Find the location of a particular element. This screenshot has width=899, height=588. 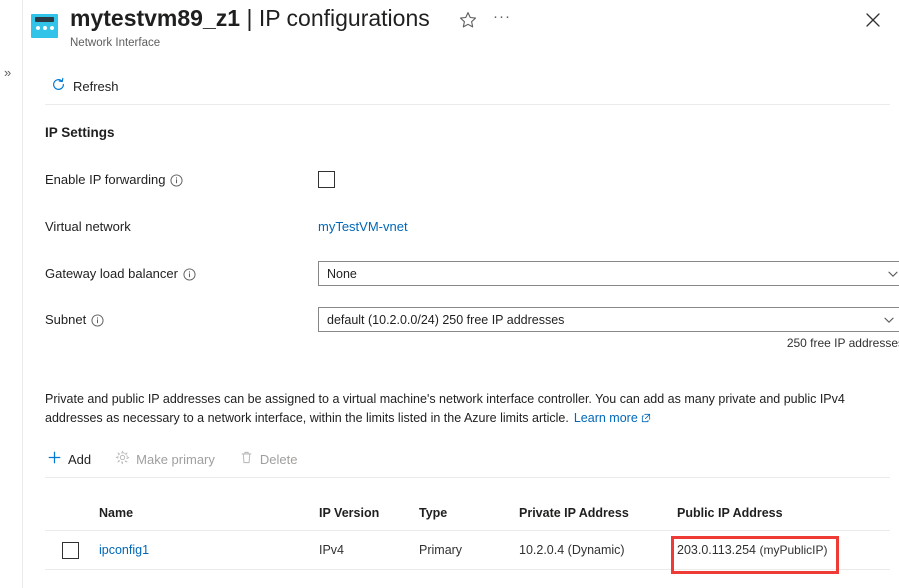

expand-sidebar-chevron-icon: » is located at coordinates (7, 72).